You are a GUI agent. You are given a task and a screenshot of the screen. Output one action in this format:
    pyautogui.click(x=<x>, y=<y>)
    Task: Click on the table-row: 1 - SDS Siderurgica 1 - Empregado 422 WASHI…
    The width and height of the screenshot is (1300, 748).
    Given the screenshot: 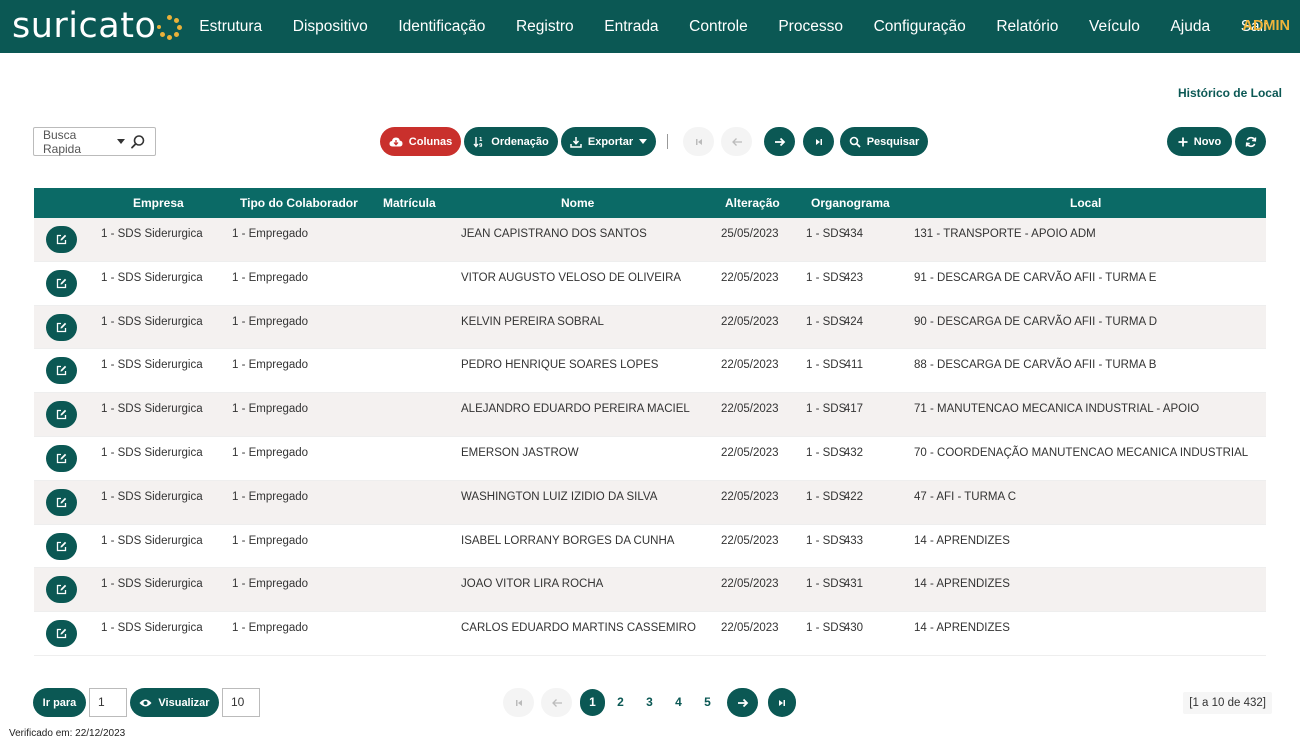 What is the action you would take?
    pyautogui.click(x=650, y=502)
    